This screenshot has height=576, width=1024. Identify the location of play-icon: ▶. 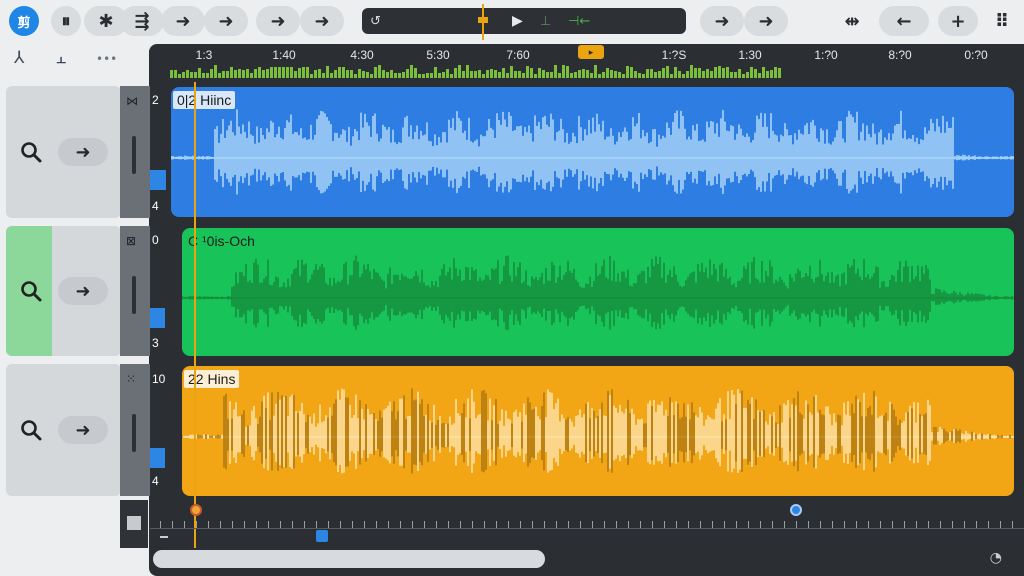
(517, 21).